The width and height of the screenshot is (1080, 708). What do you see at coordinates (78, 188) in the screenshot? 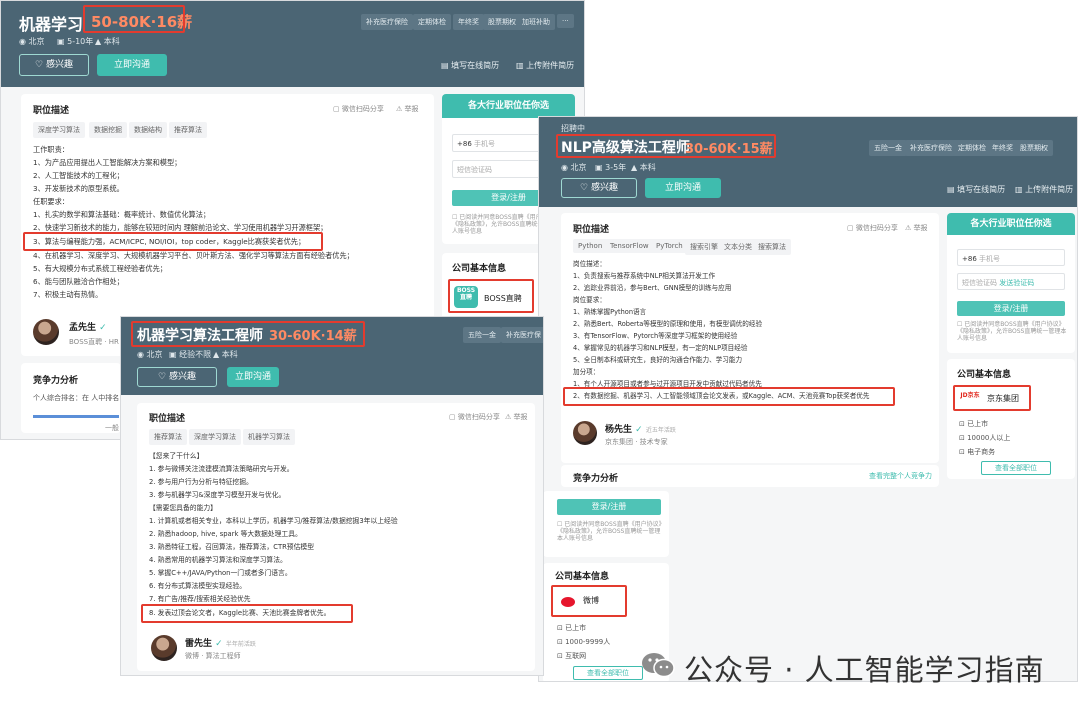
I see `description-line: 3、开发新技术的原型系统。` at bounding box center [78, 188].